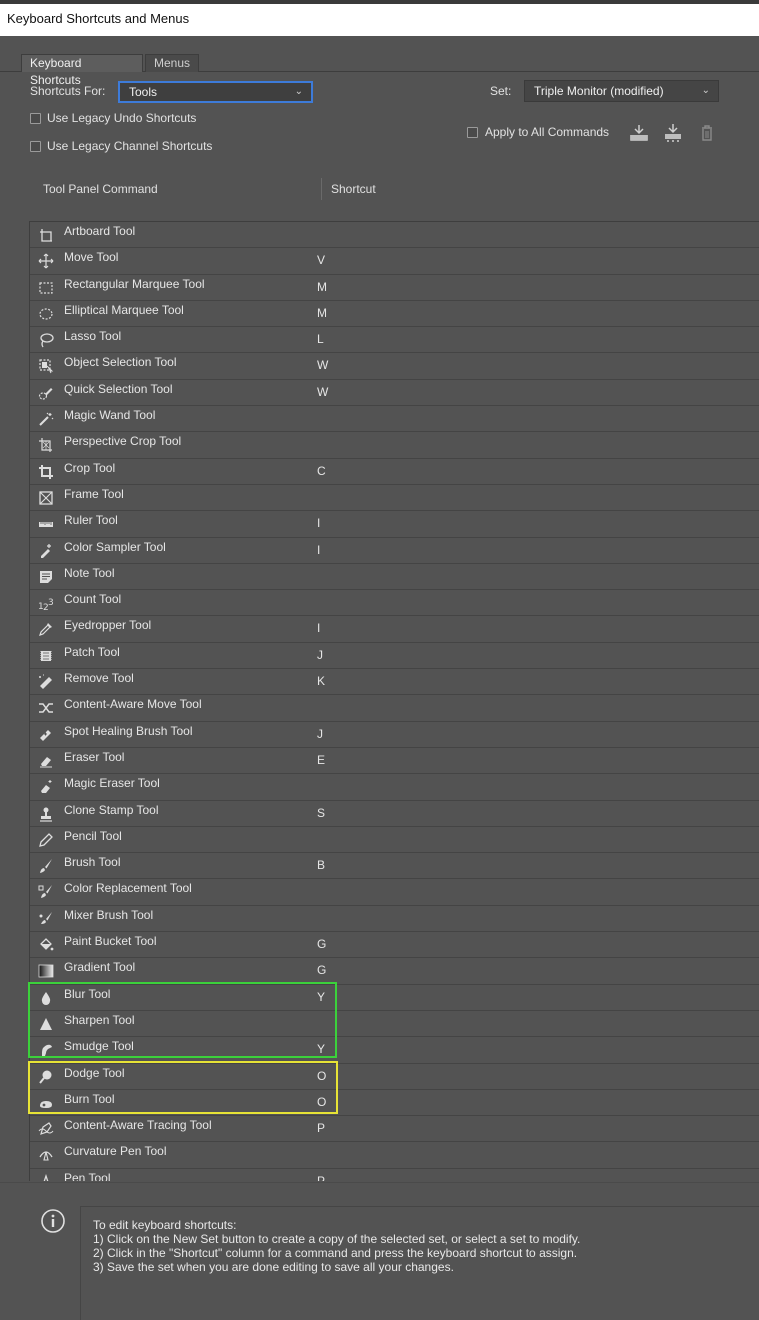 This screenshot has height=1320, width=759. I want to click on tool-shortcut: S, so click(321, 813).